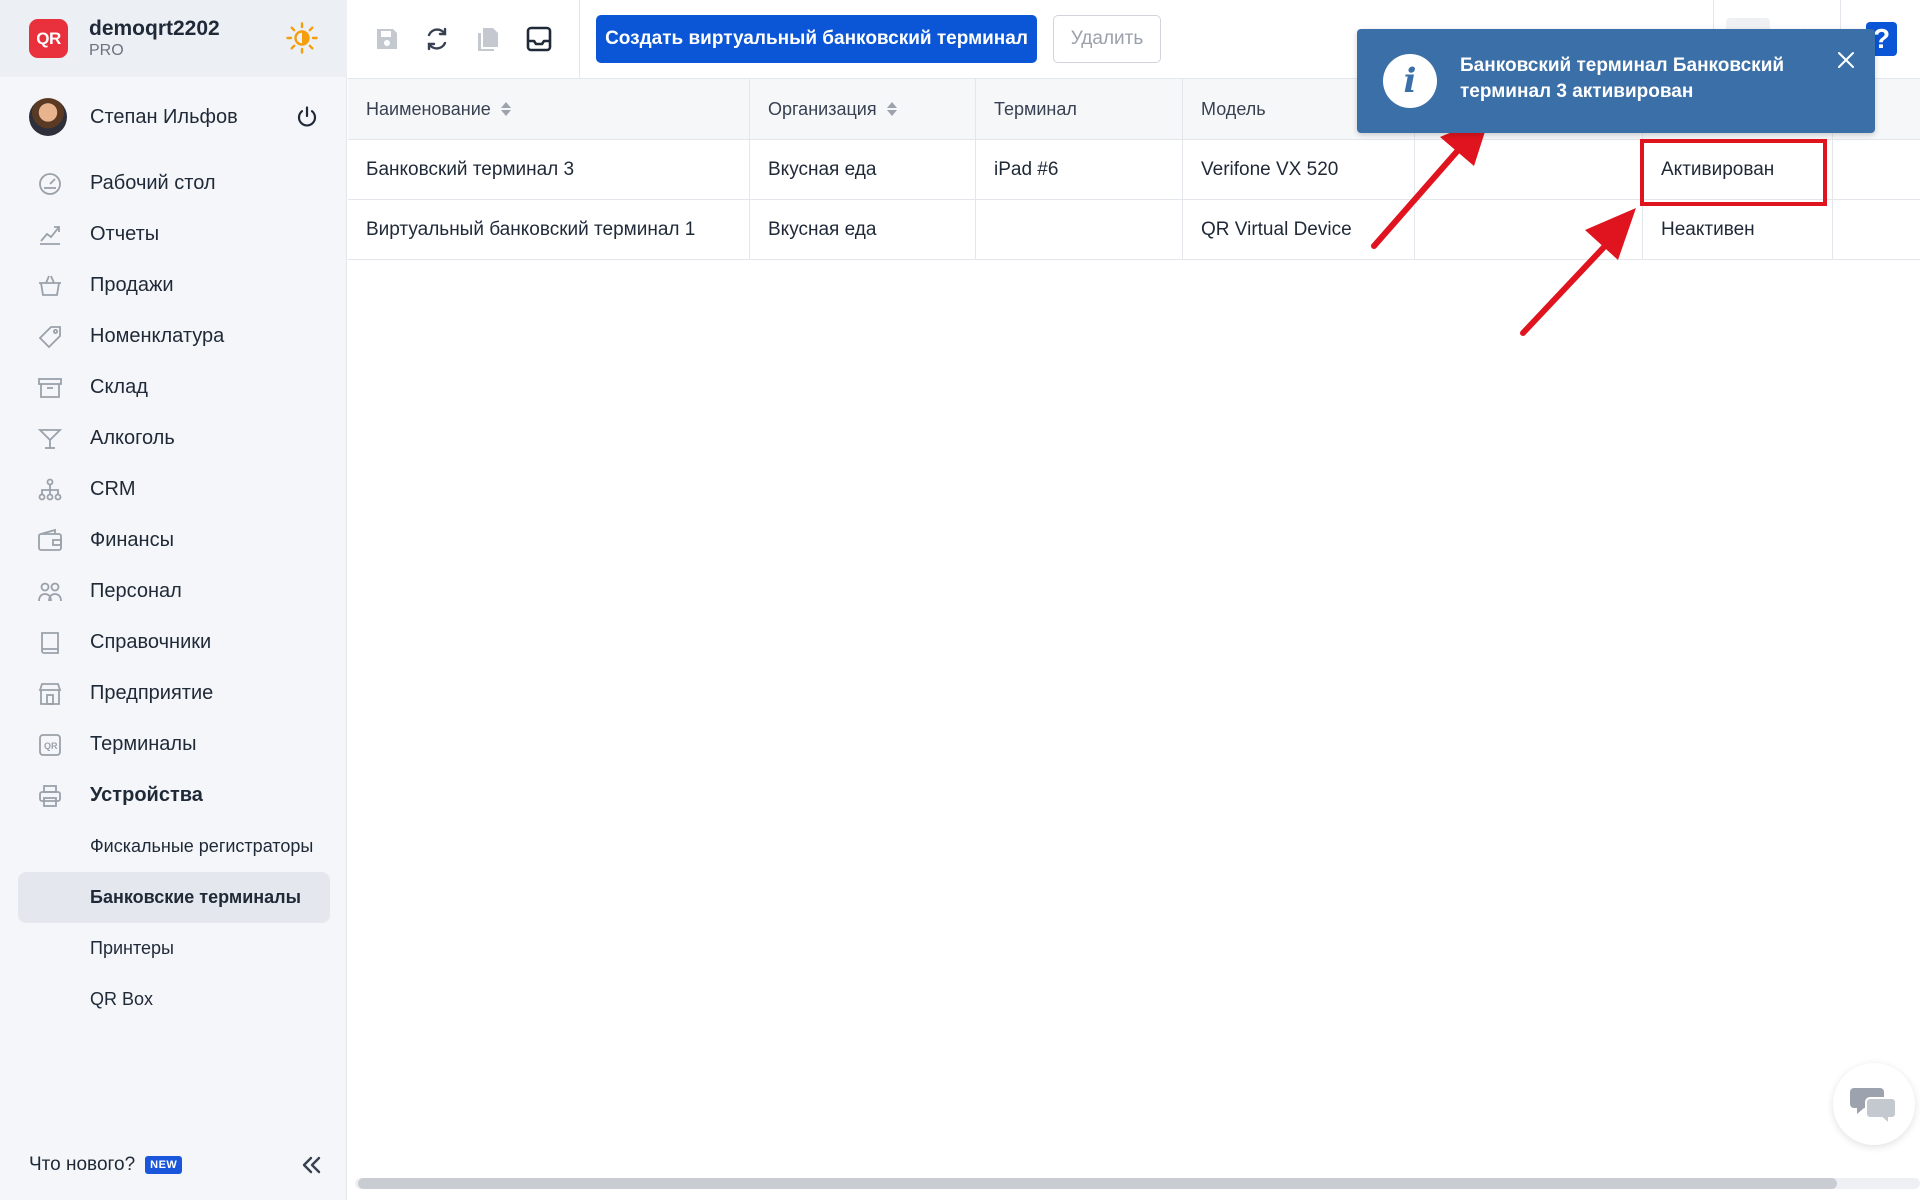  I want to click on column-header-organization: Организация, so click(863, 109).